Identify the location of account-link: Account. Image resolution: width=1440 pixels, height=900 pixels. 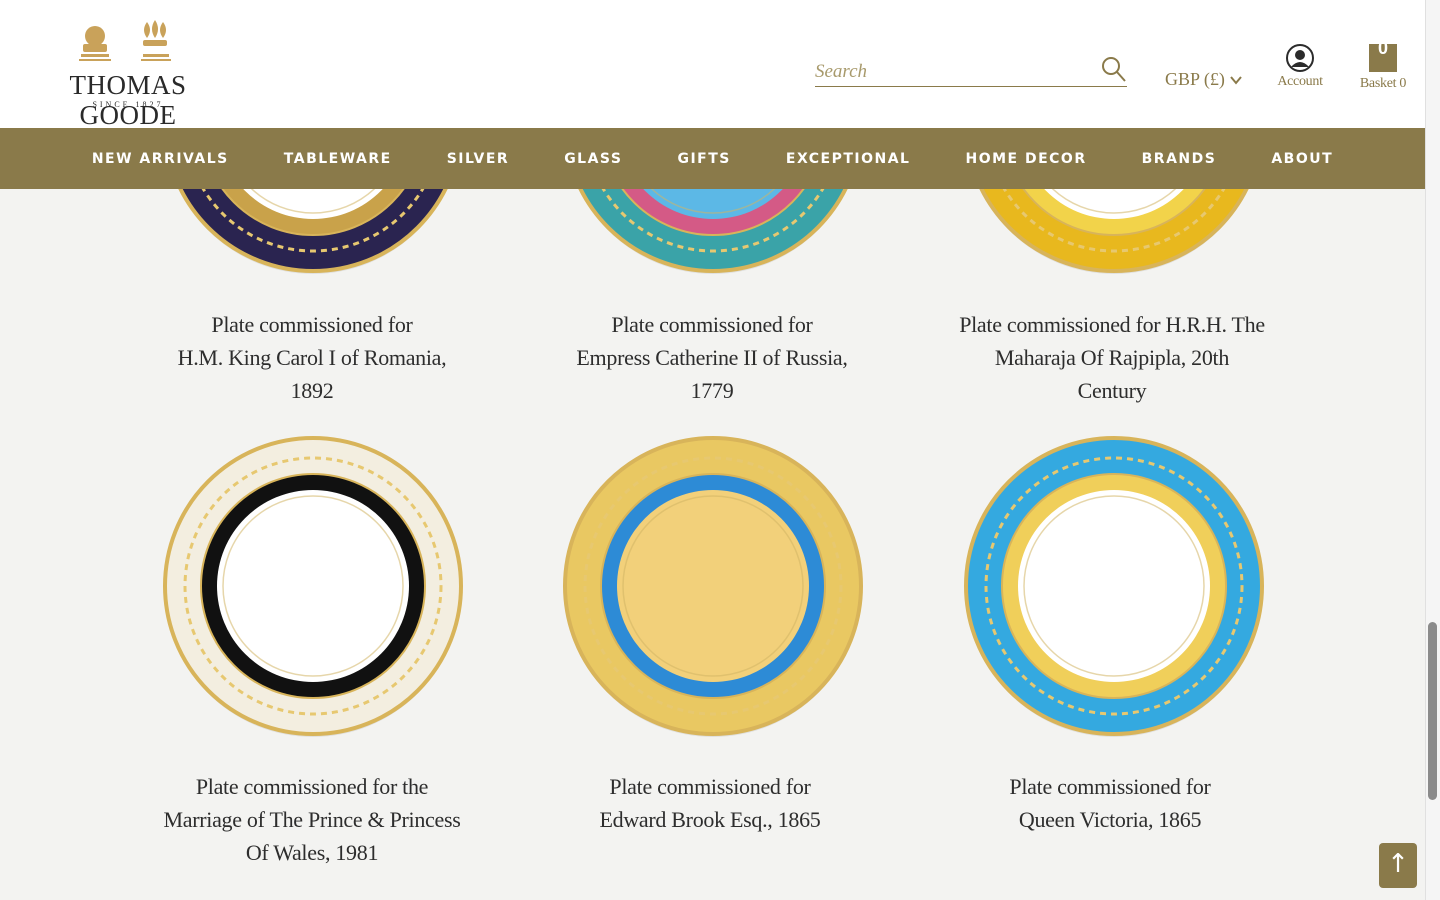
(1300, 67).